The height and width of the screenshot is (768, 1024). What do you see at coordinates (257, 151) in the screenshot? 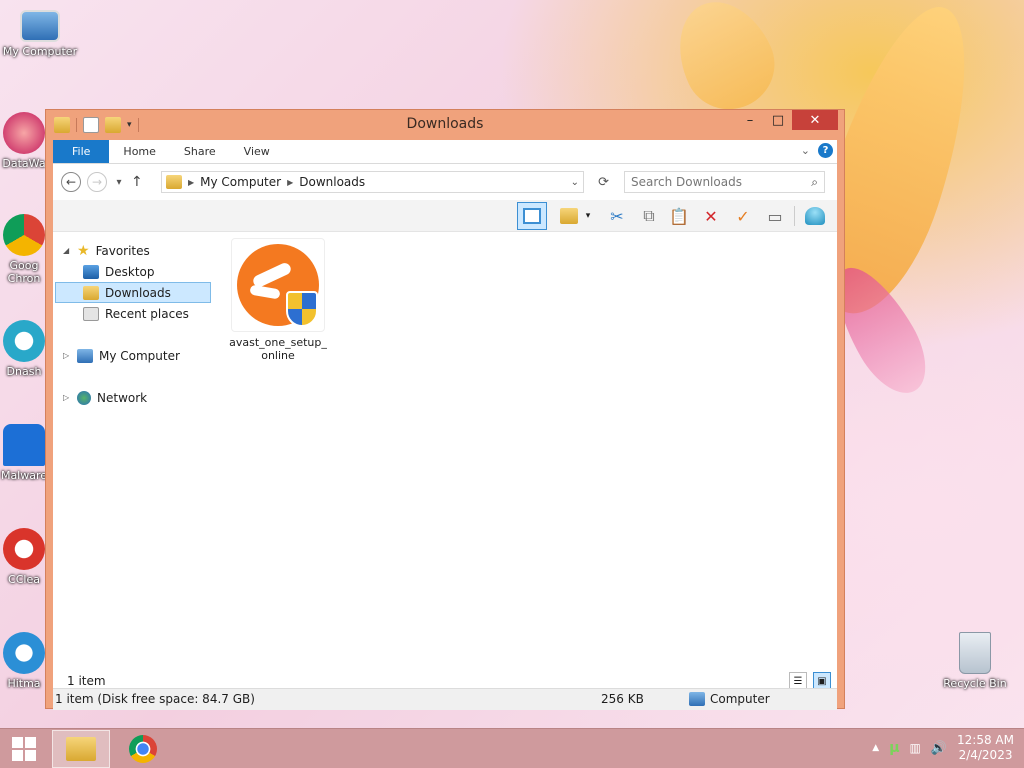
I see `tab-view: View` at bounding box center [257, 151].